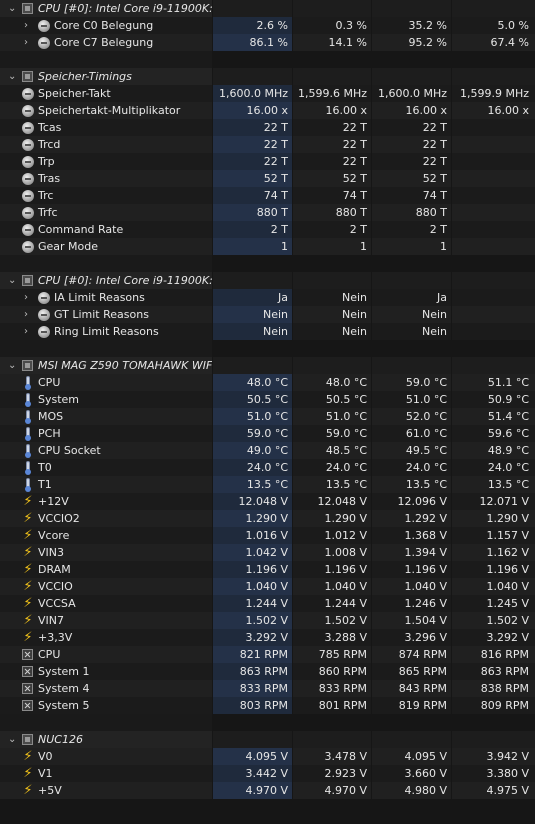 Image resolution: width=535 pixels, height=824 pixels. What do you see at coordinates (411, 773) in the screenshot?
I see `value-maximum: 3.660 V` at bounding box center [411, 773].